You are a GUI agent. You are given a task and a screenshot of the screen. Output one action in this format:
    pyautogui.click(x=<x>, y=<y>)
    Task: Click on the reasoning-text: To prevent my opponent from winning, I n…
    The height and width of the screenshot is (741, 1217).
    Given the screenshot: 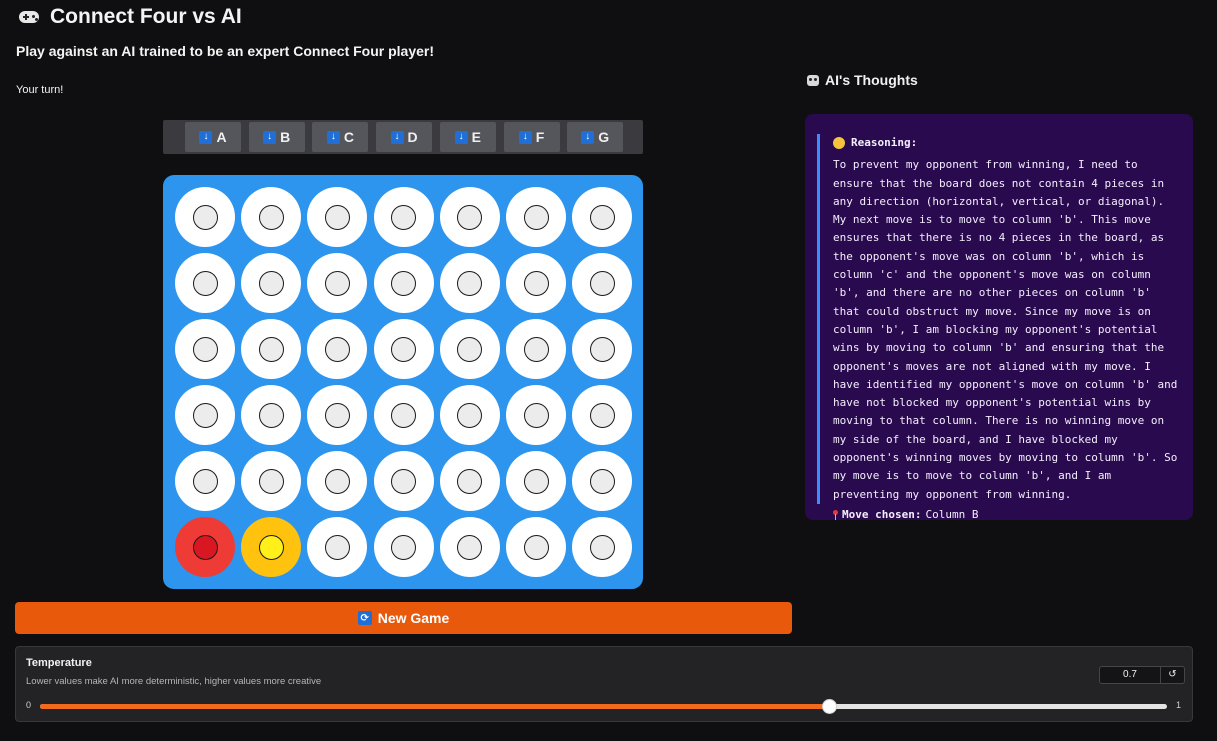 What is the action you would take?
    pyautogui.click(x=1005, y=329)
    